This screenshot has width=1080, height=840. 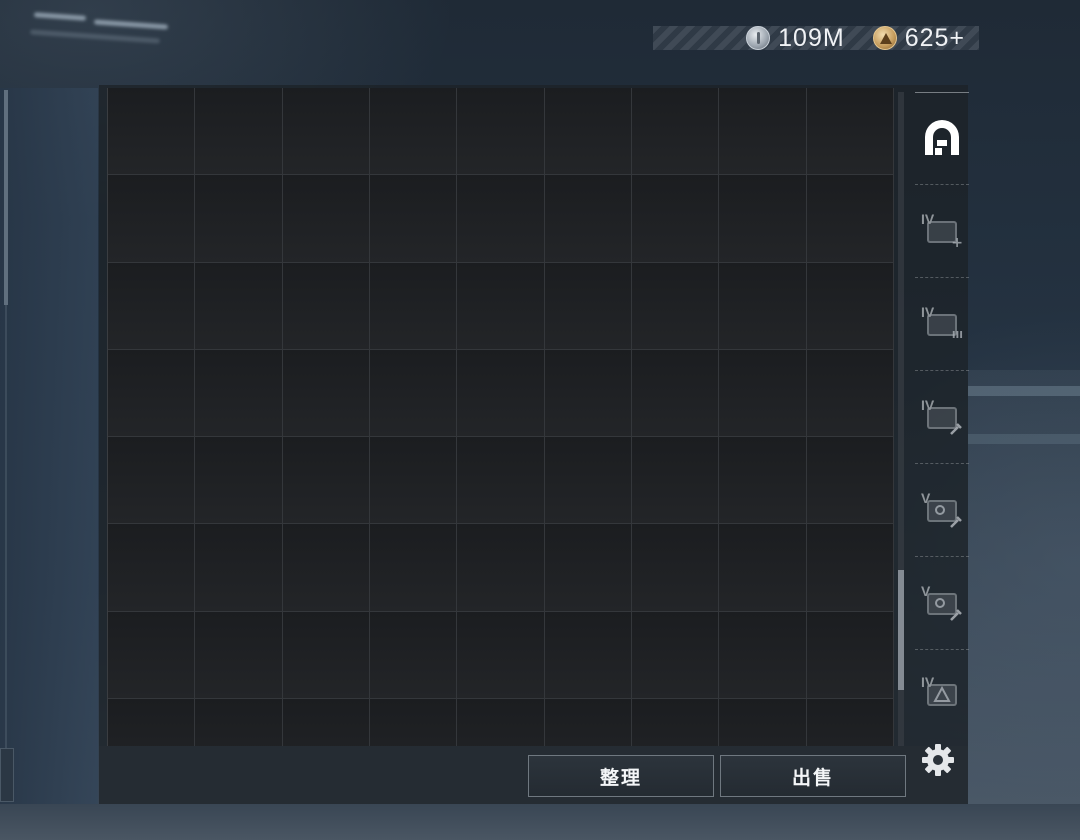 What do you see at coordinates (811, 37) in the screenshot?
I see `silver-amount: 109M` at bounding box center [811, 37].